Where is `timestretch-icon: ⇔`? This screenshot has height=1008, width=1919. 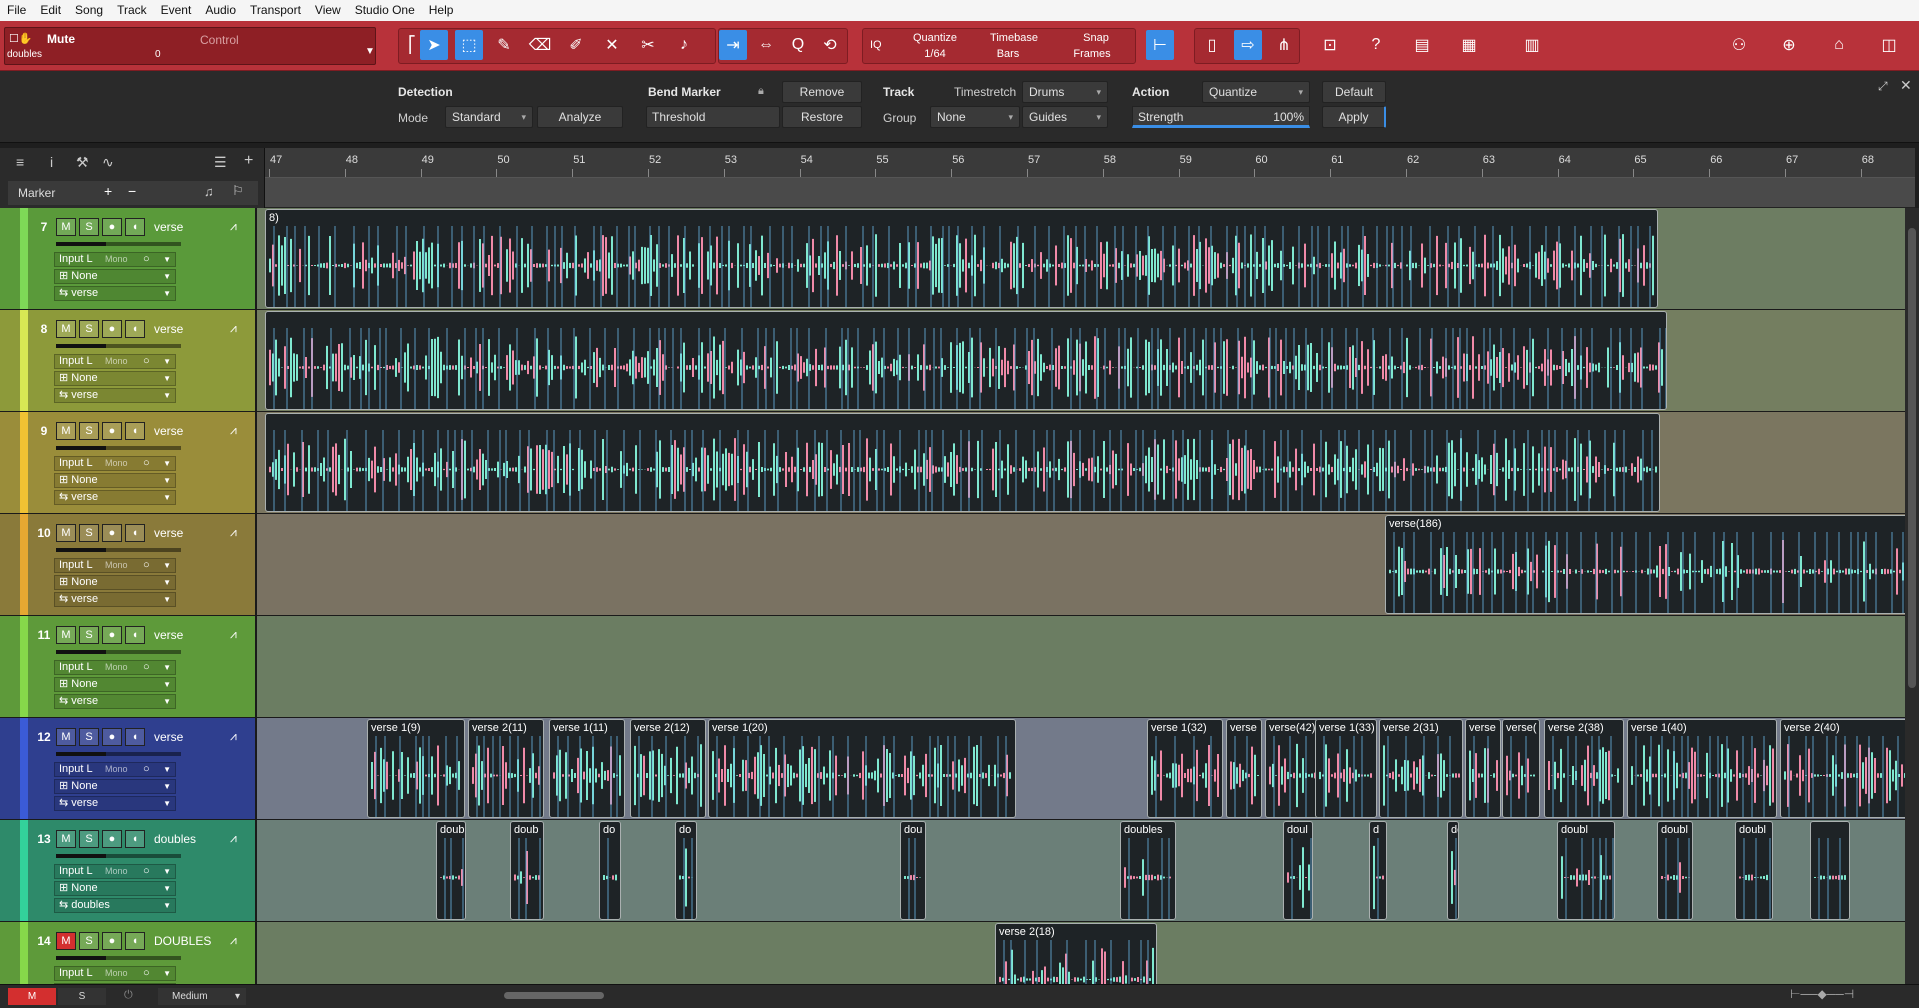 timestretch-icon: ⇔ is located at coordinates (766, 45).